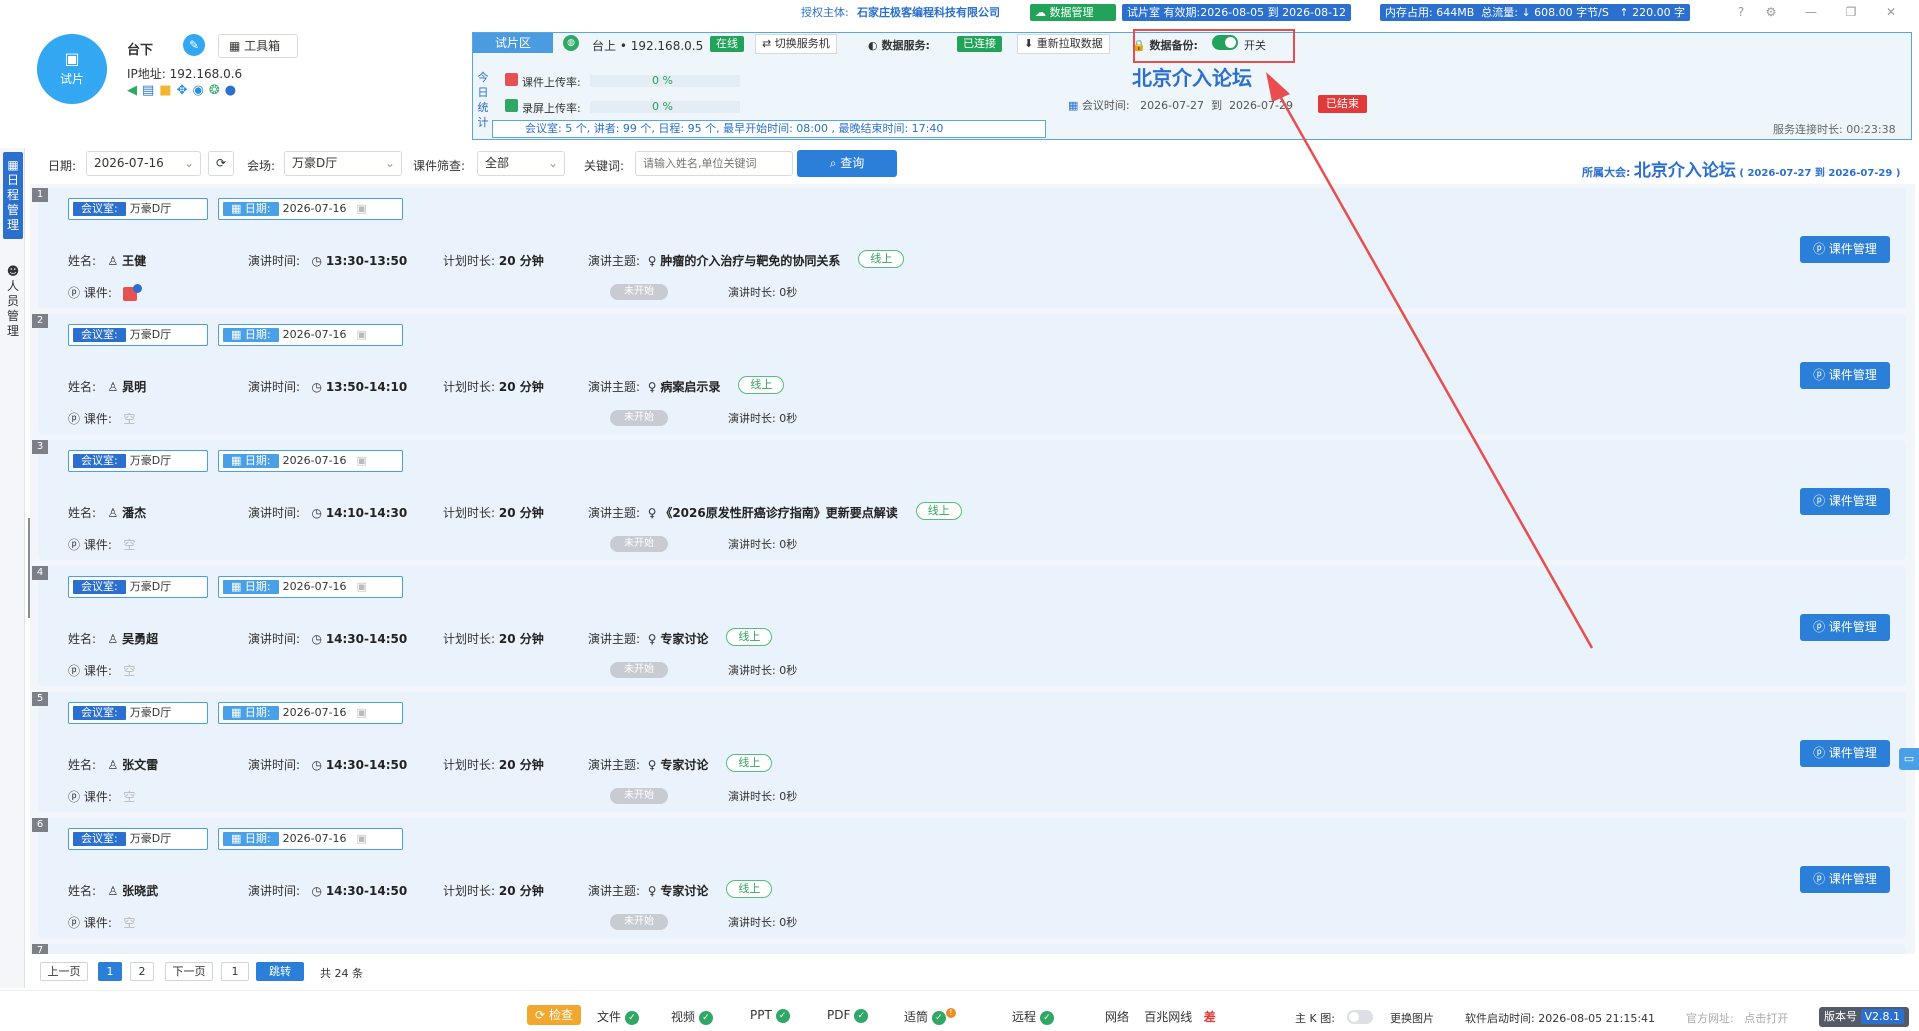 This screenshot has height=1031, width=1919. What do you see at coordinates (1811, 12) in the screenshot?
I see `minimize-button: —` at bounding box center [1811, 12].